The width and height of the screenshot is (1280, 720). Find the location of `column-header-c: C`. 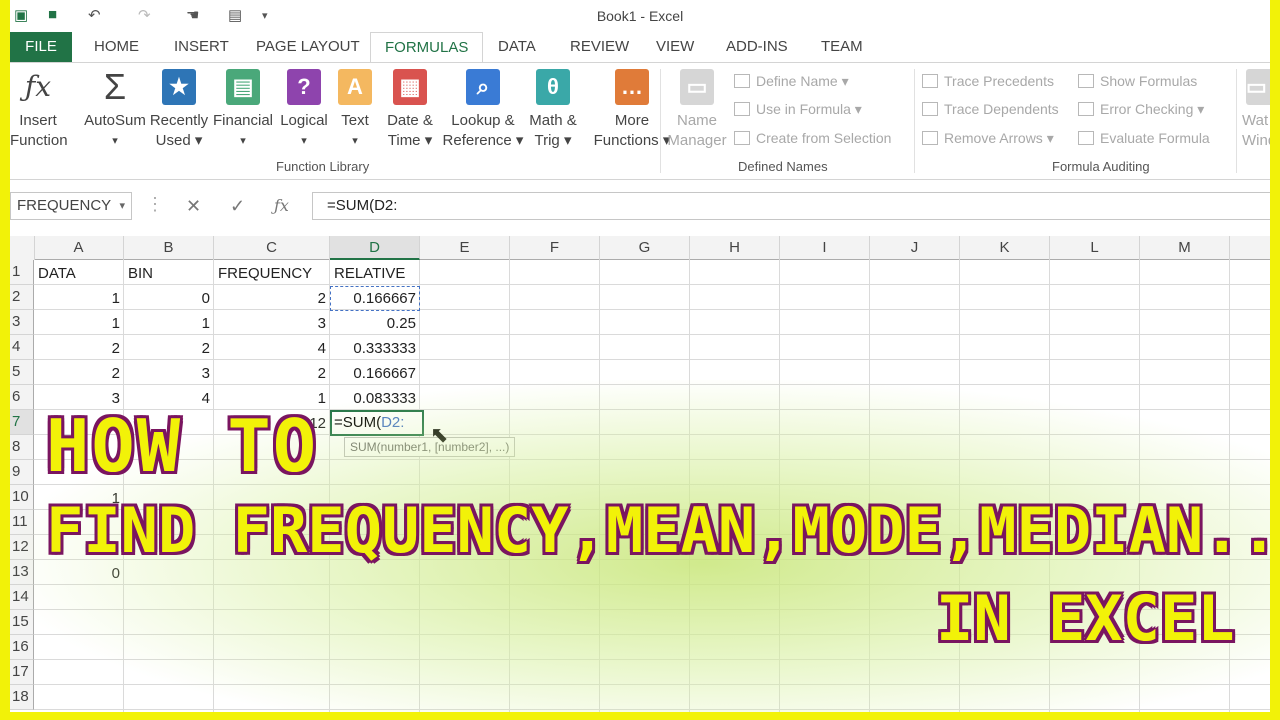

column-header-c: C is located at coordinates (272, 248).